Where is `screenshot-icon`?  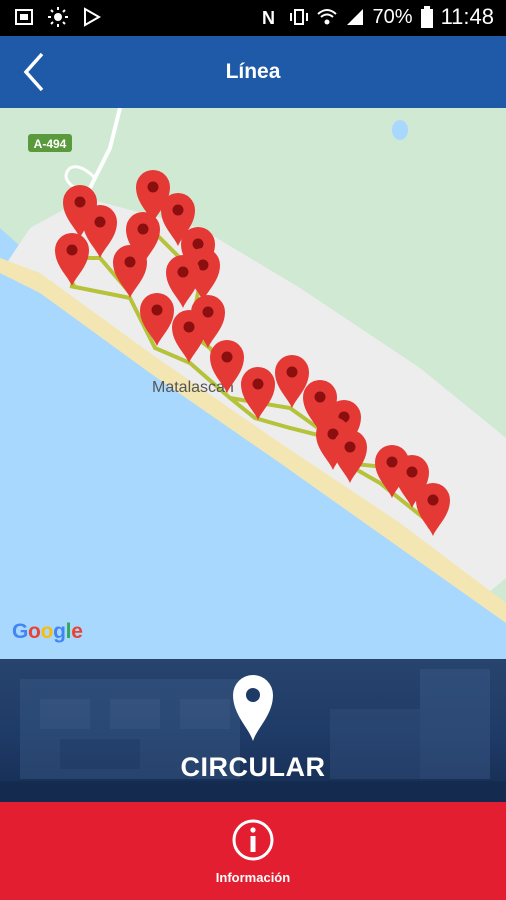 screenshot-icon is located at coordinates (24, 17).